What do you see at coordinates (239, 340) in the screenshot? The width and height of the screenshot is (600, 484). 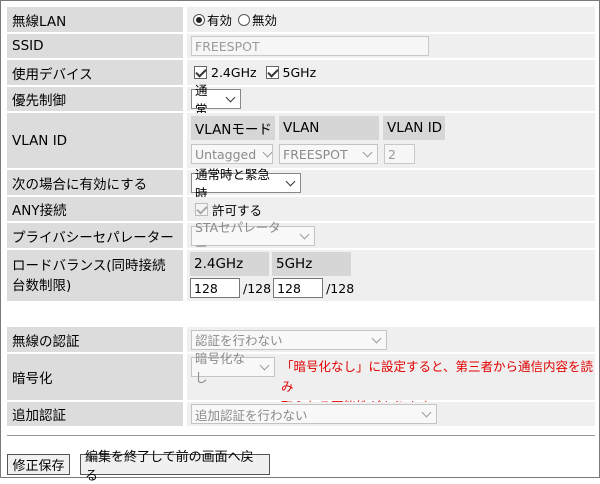 I see `auth-value: 認証を行わない` at bounding box center [239, 340].